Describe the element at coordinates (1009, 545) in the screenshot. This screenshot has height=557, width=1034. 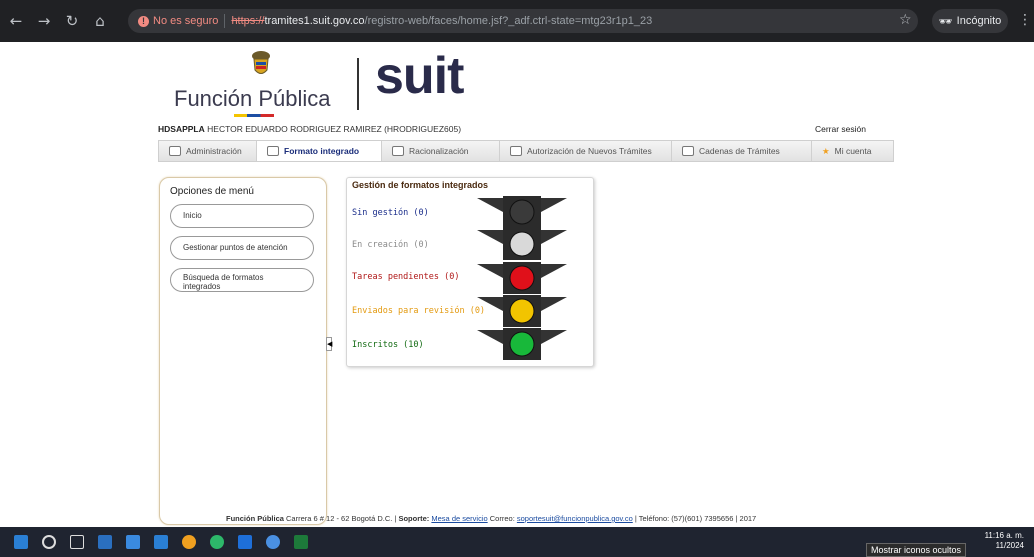
I see `clock-date: 11/2024` at that location.